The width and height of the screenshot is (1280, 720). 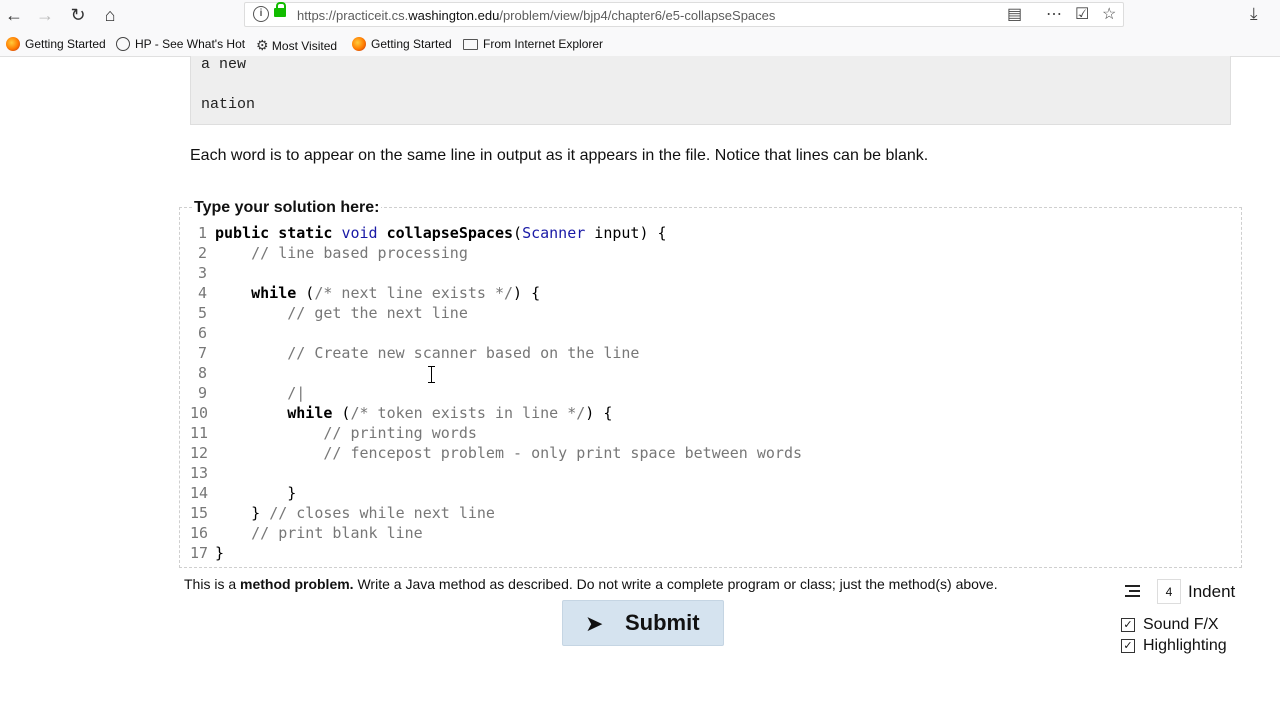 What do you see at coordinates (329, 313) in the screenshot?
I see `code-line-5: 5 // get the next line` at bounding box center [329, 313].